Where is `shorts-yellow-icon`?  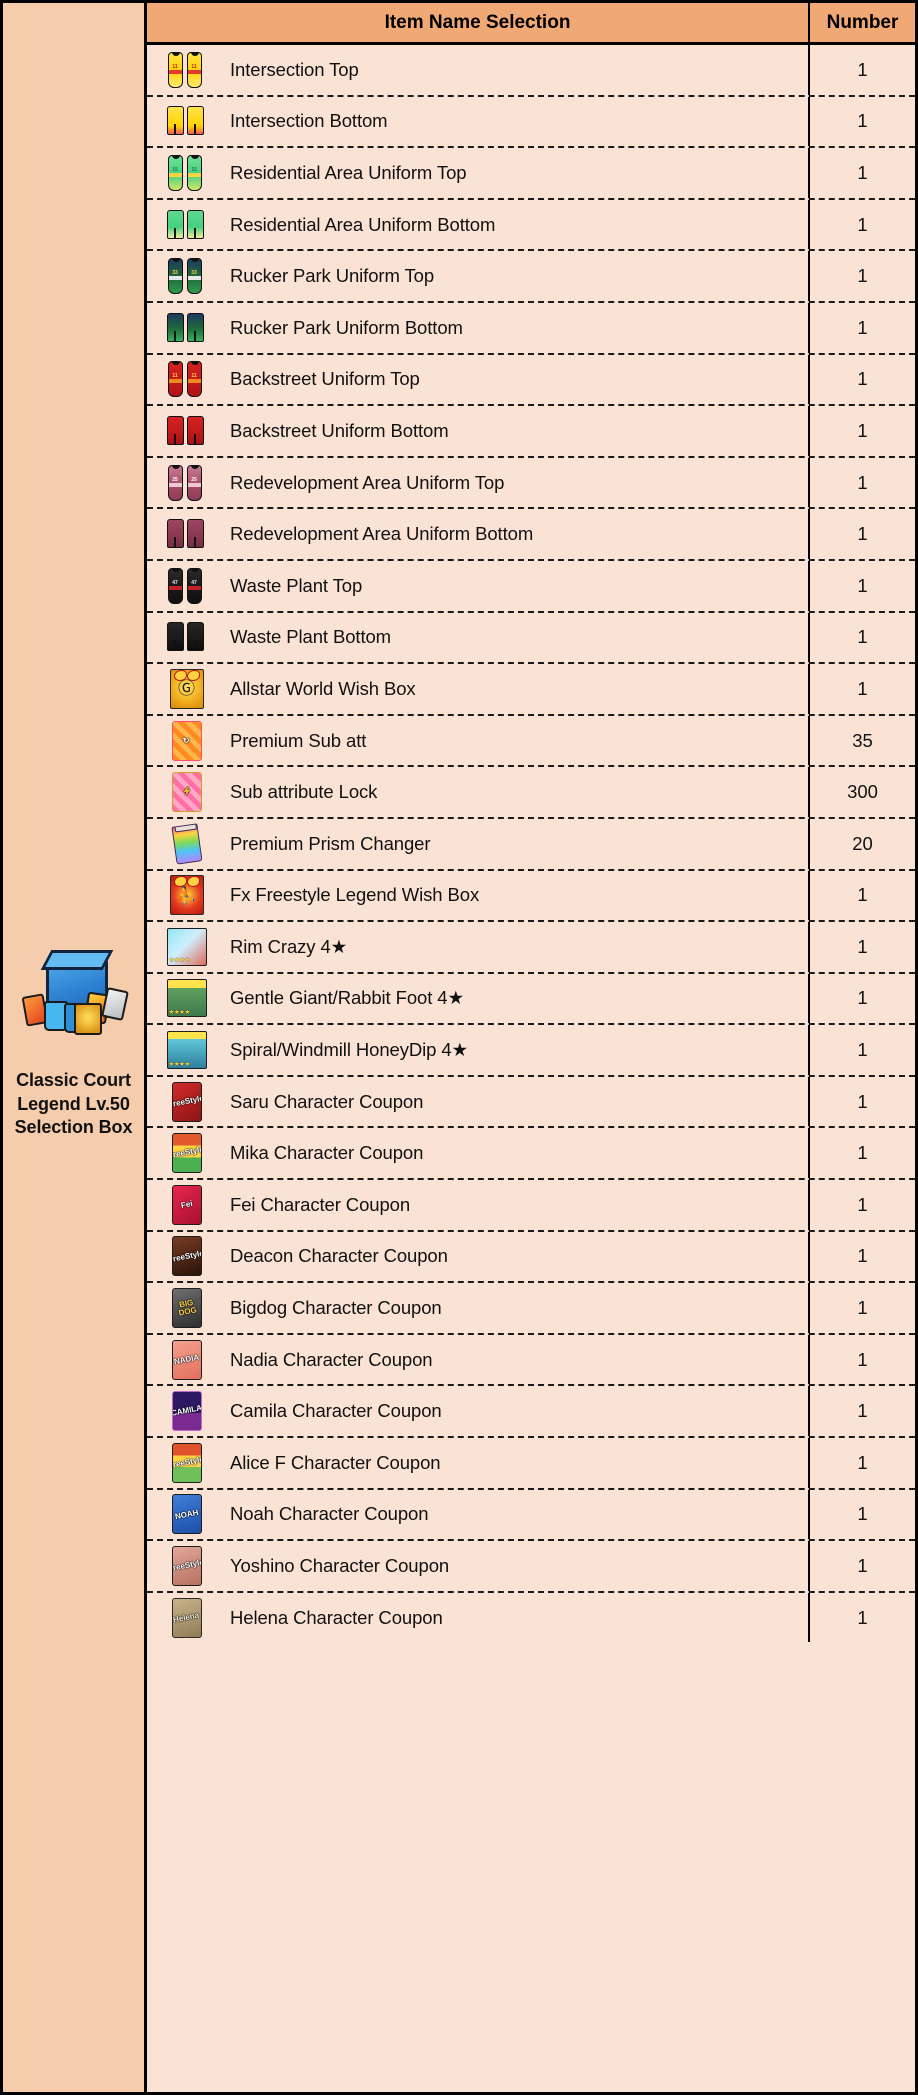
shorts-yellow-icon is located at coordinates (187, 121).